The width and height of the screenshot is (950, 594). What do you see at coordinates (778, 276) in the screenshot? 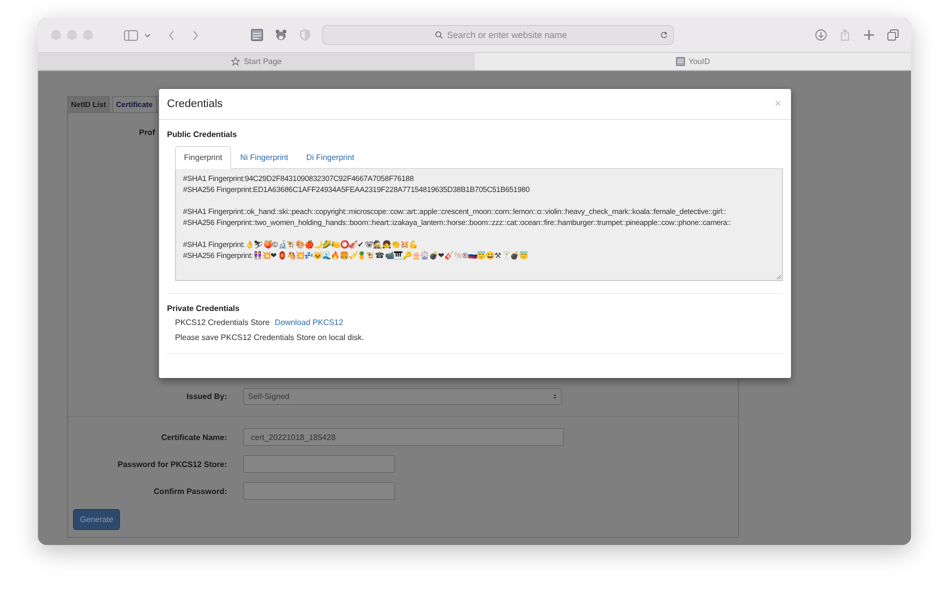
I see `resize-grip-icon` at bounding box center [778, 276].